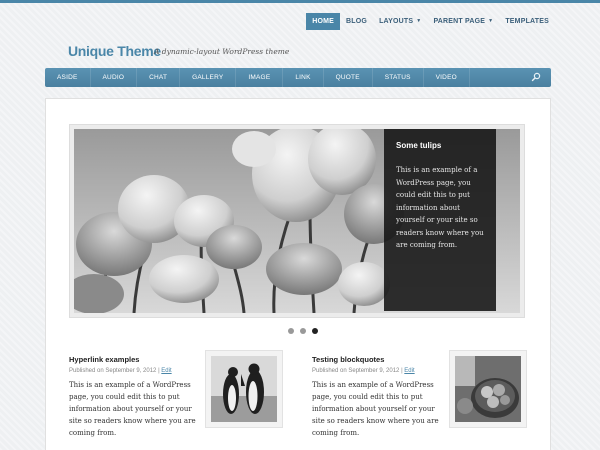 The height and width of the screenshot is (450, 600). What do you see at coordinates (348, 77) in the screenshot?
I see `category-quote: QUOTE` at bounding box center [348, 77].